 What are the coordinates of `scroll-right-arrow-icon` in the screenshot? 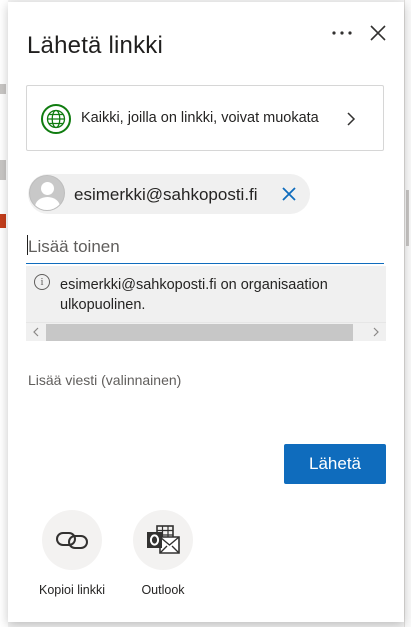 It's located at (376, 332).